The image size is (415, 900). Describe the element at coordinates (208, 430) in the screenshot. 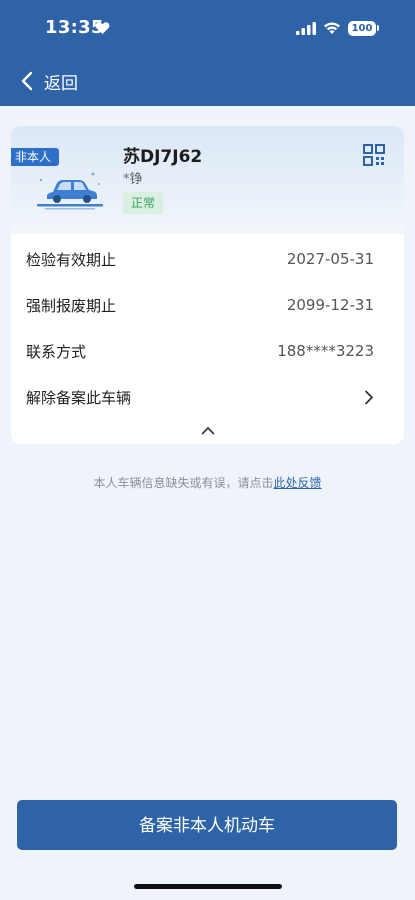

I see `chevron-up-icon` at that location.